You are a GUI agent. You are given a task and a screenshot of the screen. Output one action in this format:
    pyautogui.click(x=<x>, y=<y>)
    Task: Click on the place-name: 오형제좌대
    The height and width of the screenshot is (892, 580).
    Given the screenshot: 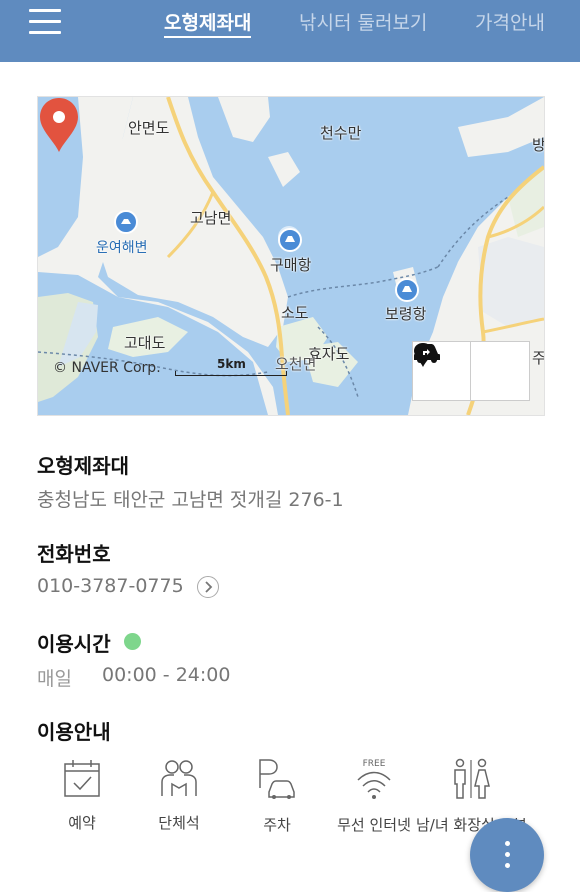 What is the action you would take?
    pyautogui.click(x=83, y=466)
    